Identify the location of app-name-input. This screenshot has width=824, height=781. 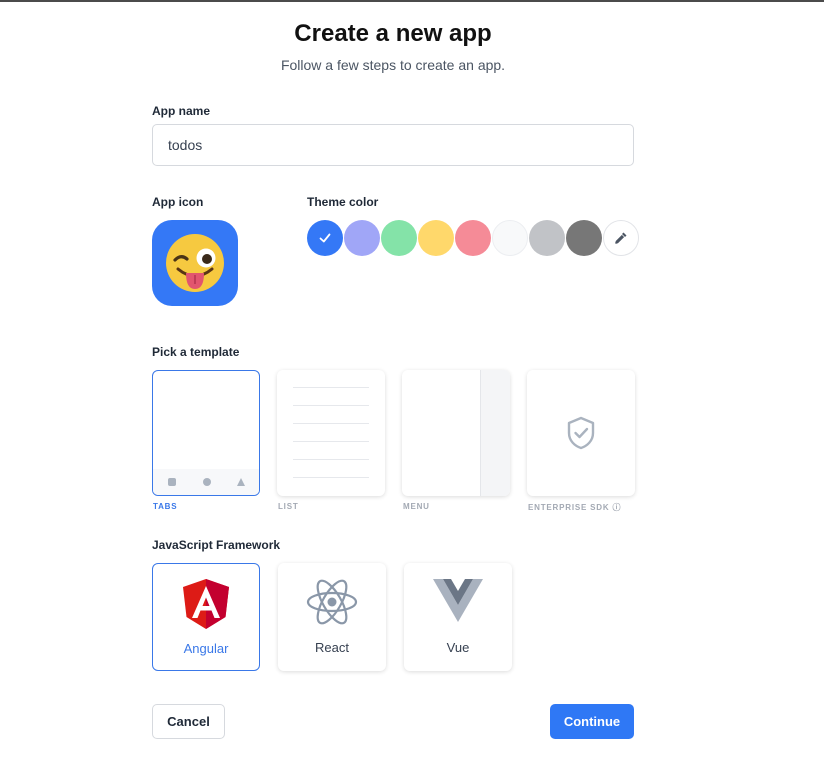
(393, 145).